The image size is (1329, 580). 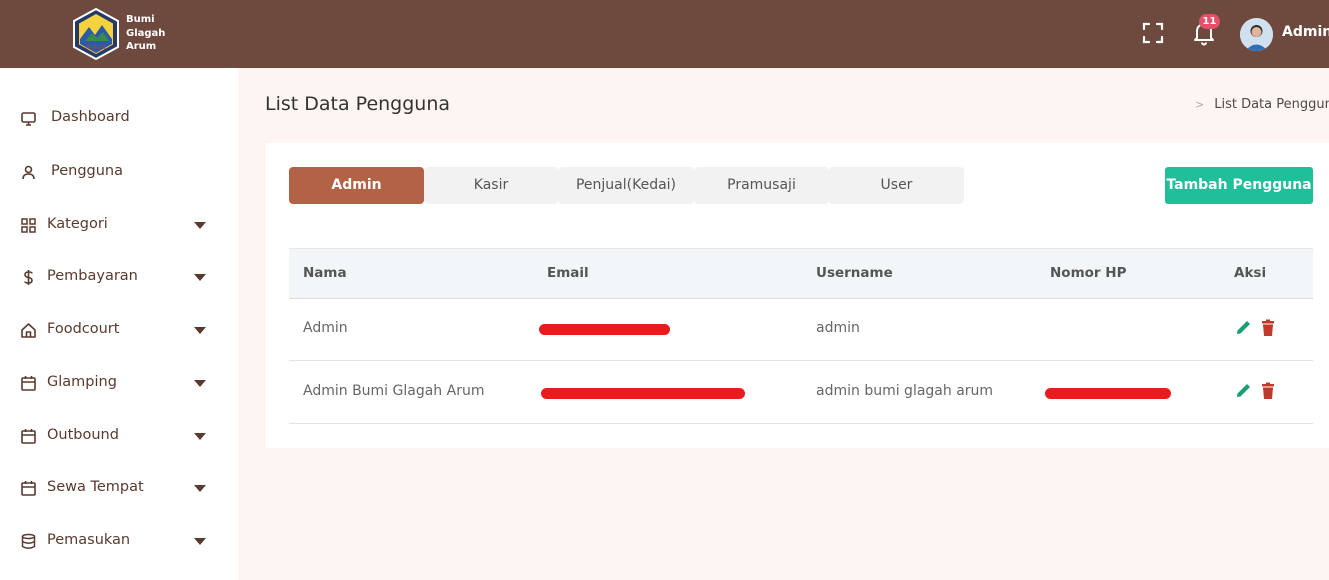 What do you see at coordinates (1256, 34) in the screenshot?
I see `avatar` at bounding box center [1256, 34].